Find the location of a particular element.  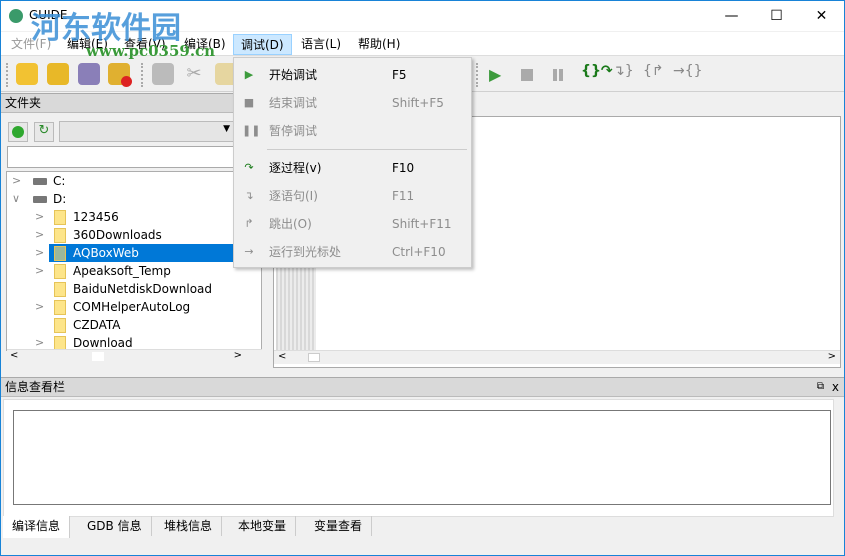

tree-folder: 360Downloads is located at coordinates (117, 235).